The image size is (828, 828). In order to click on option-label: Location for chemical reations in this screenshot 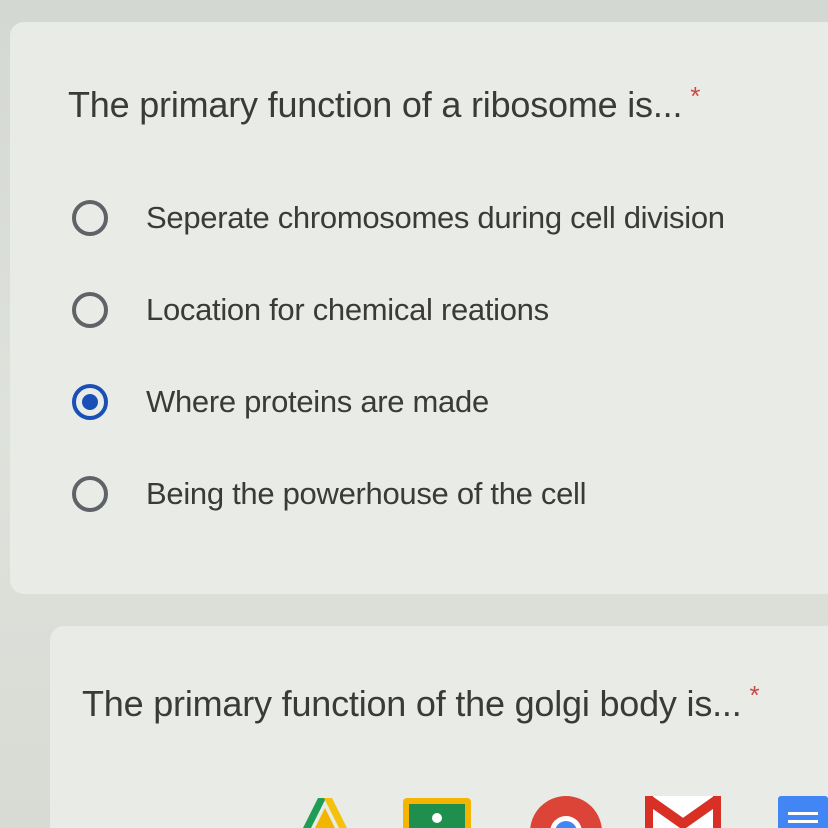, I will do `click(347, 309)`.